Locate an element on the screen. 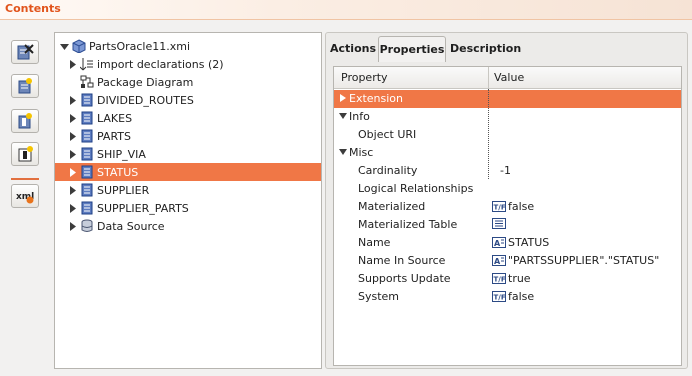  property-value: A STATUS is located at coordinates (520, 242).